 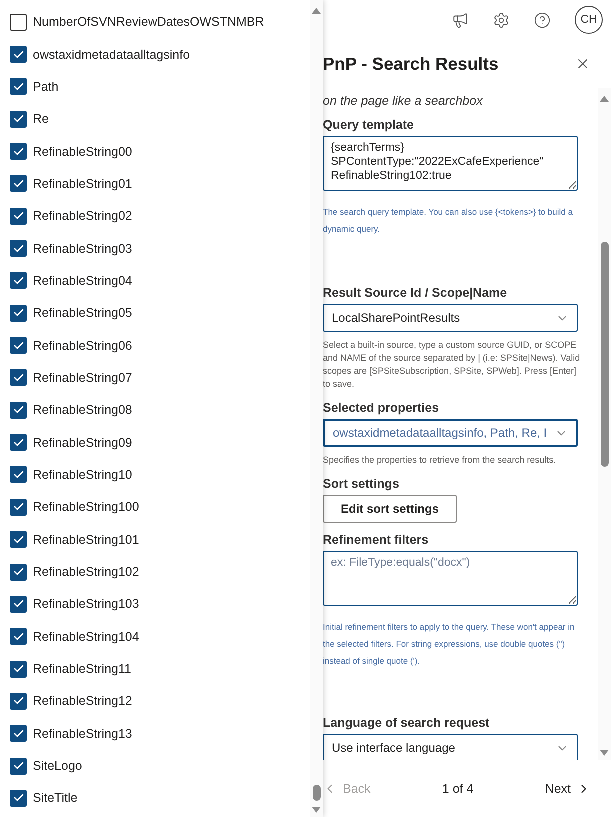 What do you see at coordinates (86, 507) in the screenshot?
I see `property-label: RefinableString100` at bounding box center [86, 507].